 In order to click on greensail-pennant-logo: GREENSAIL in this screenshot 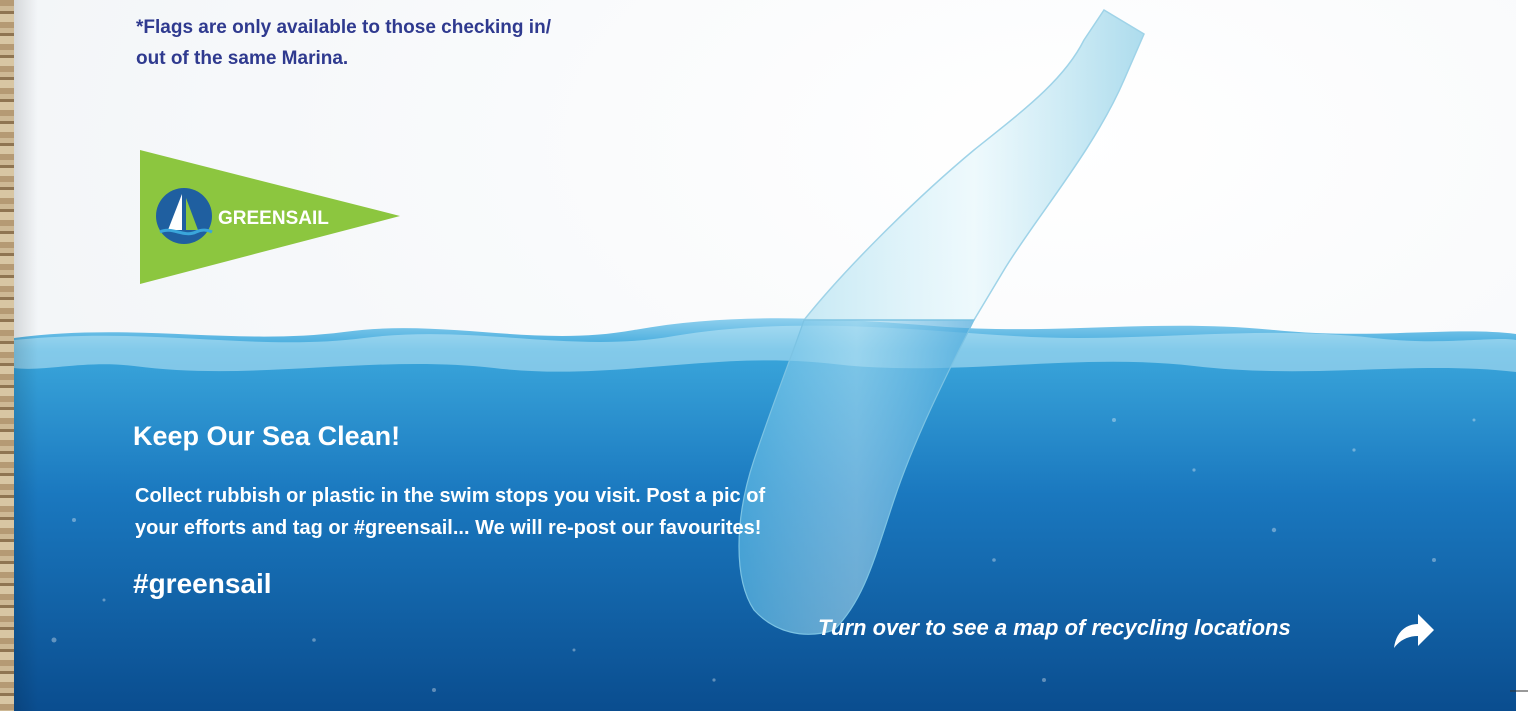, I will do `click(270, 217)`.